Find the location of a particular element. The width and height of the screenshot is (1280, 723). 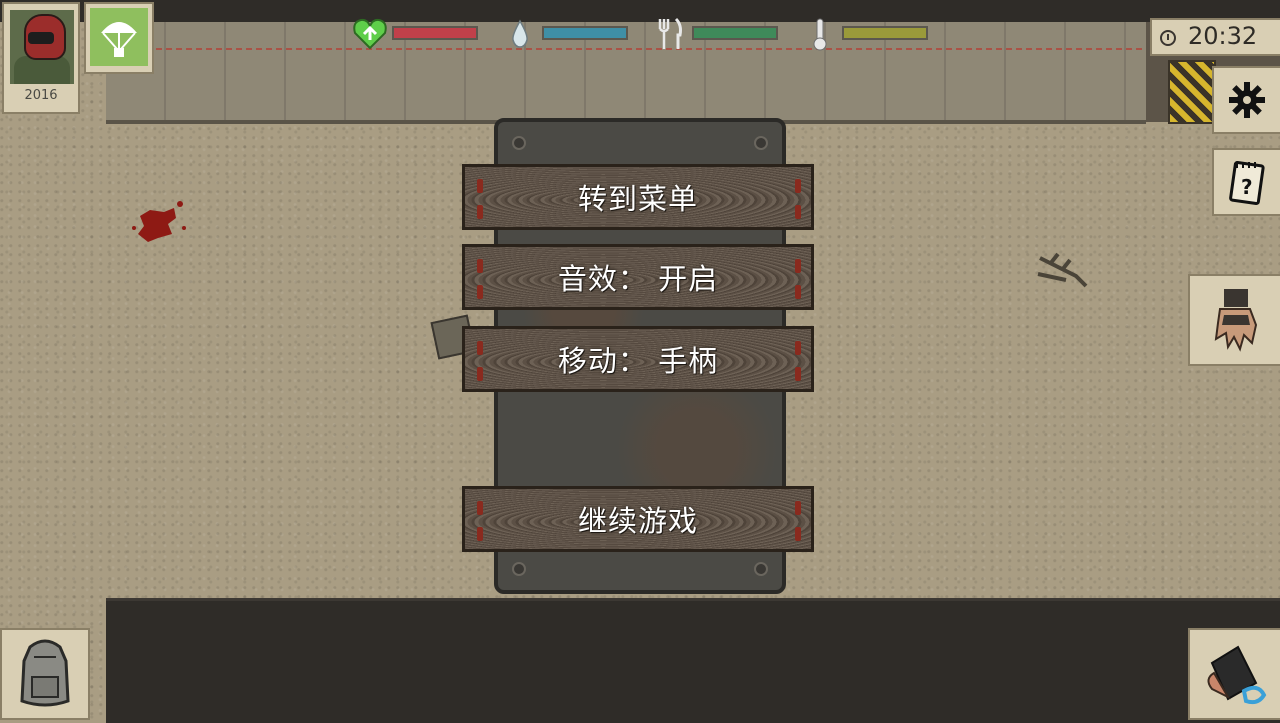

airdrop-button is located at coordinates (119, 38).